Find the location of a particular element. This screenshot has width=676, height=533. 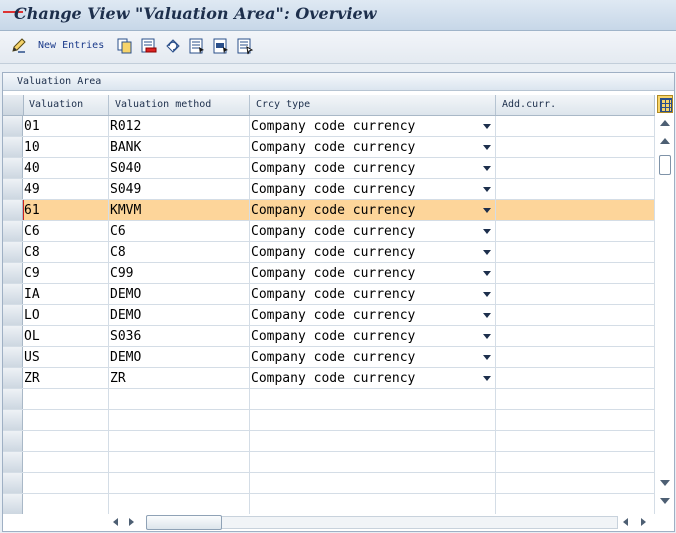

table-row: 40 S040 Company code currency is located at coordinates (329, 168).